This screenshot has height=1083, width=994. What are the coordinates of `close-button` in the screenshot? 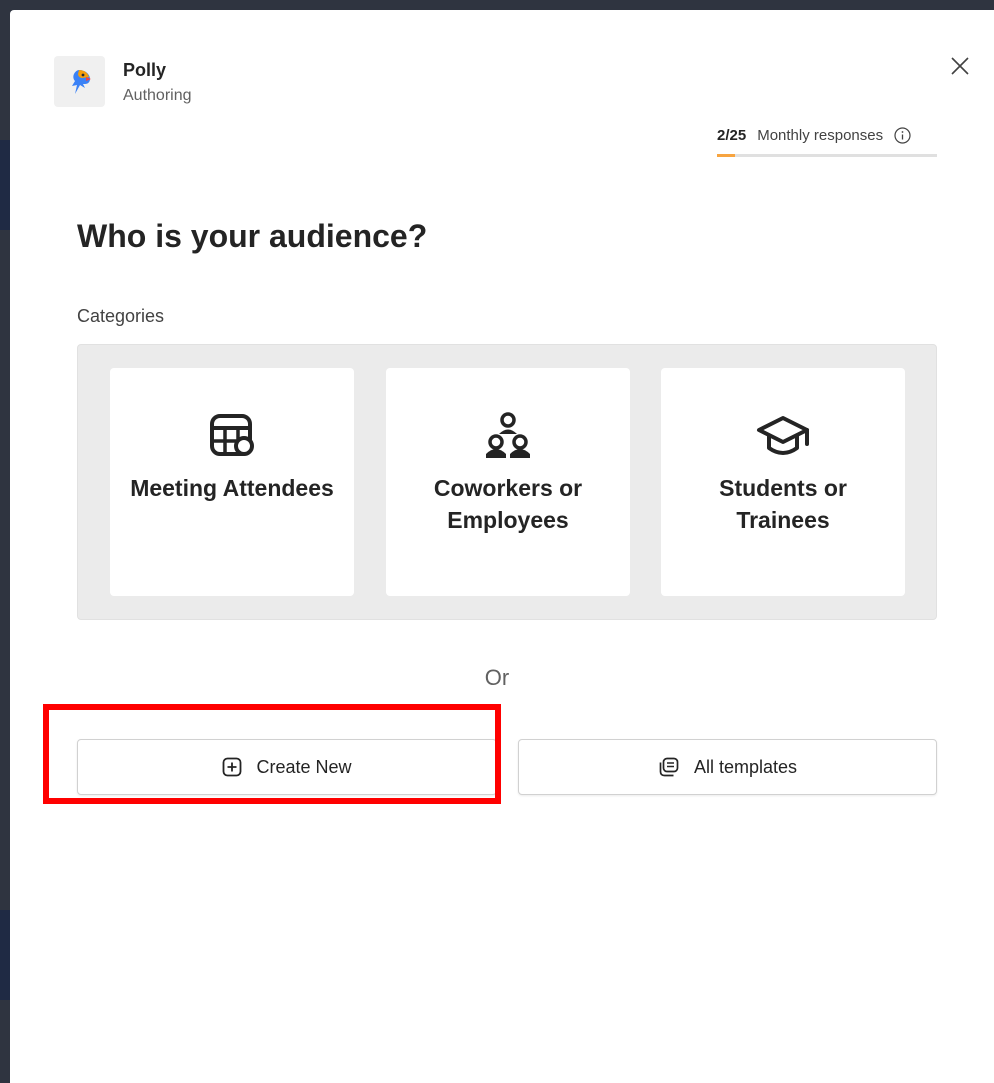 It's located at (960, 66).